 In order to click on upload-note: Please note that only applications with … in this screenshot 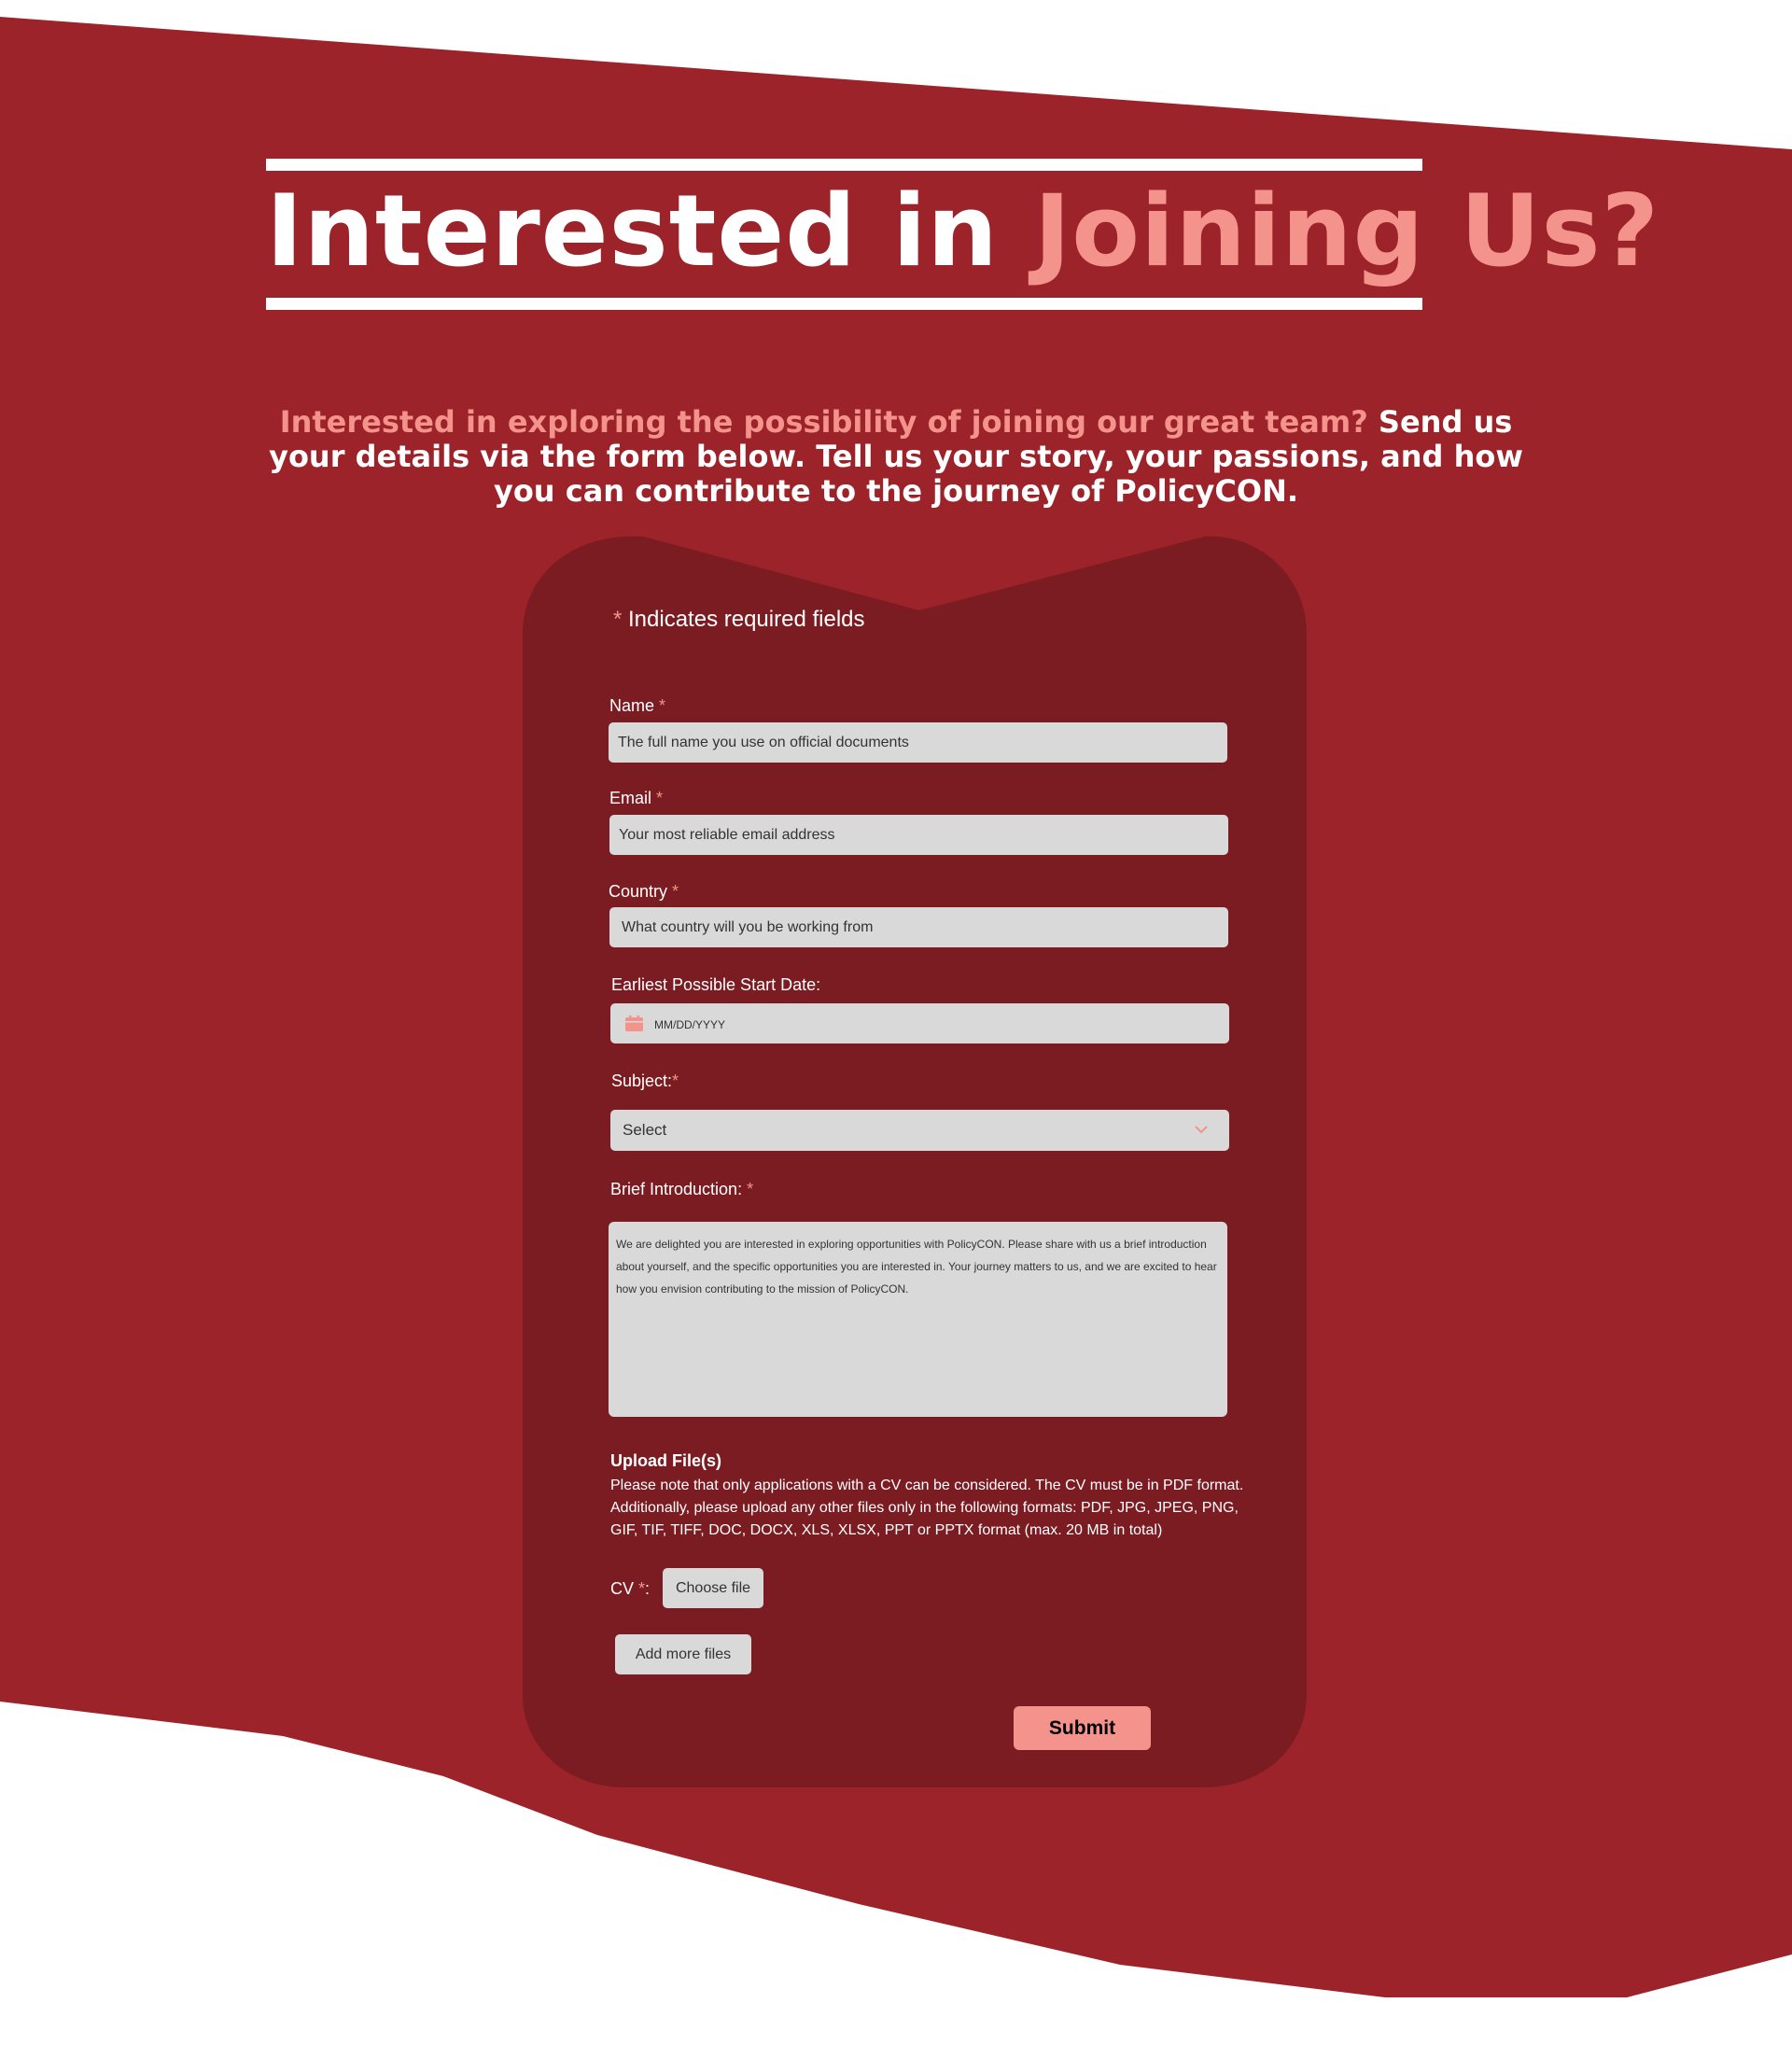, I will do `click(927, 1508)`.